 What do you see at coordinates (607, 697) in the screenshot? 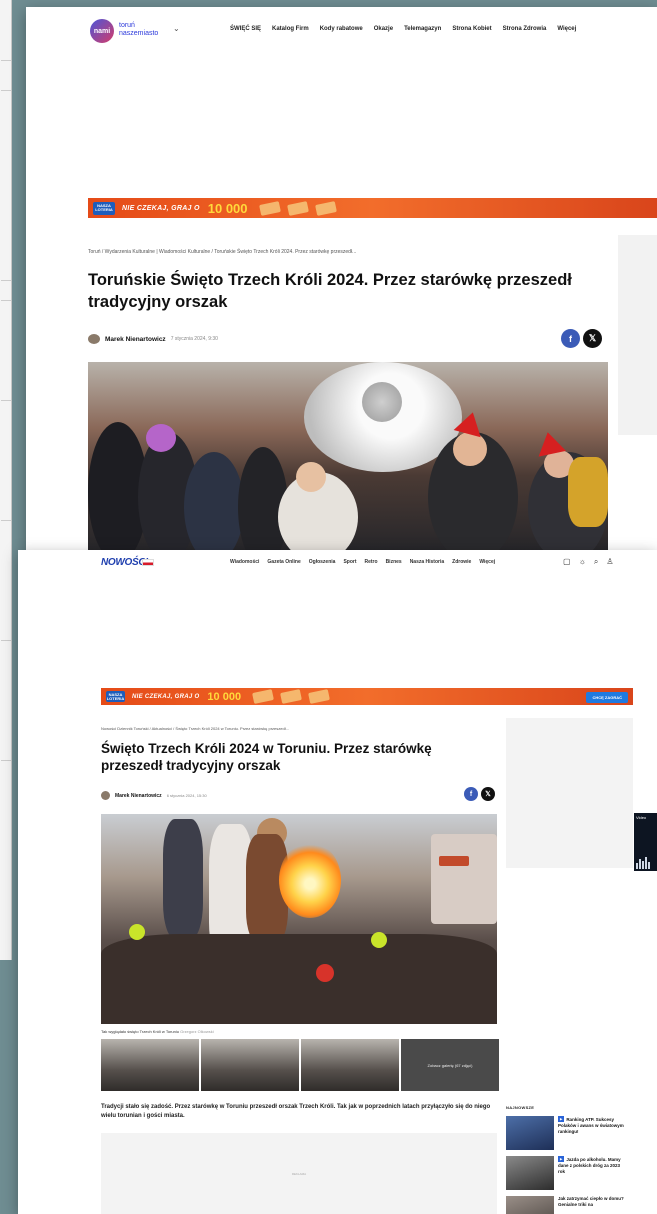
I see `ad-cta-button: CHCĘ ZAGRAĆ` at bounding box center [607, 697].